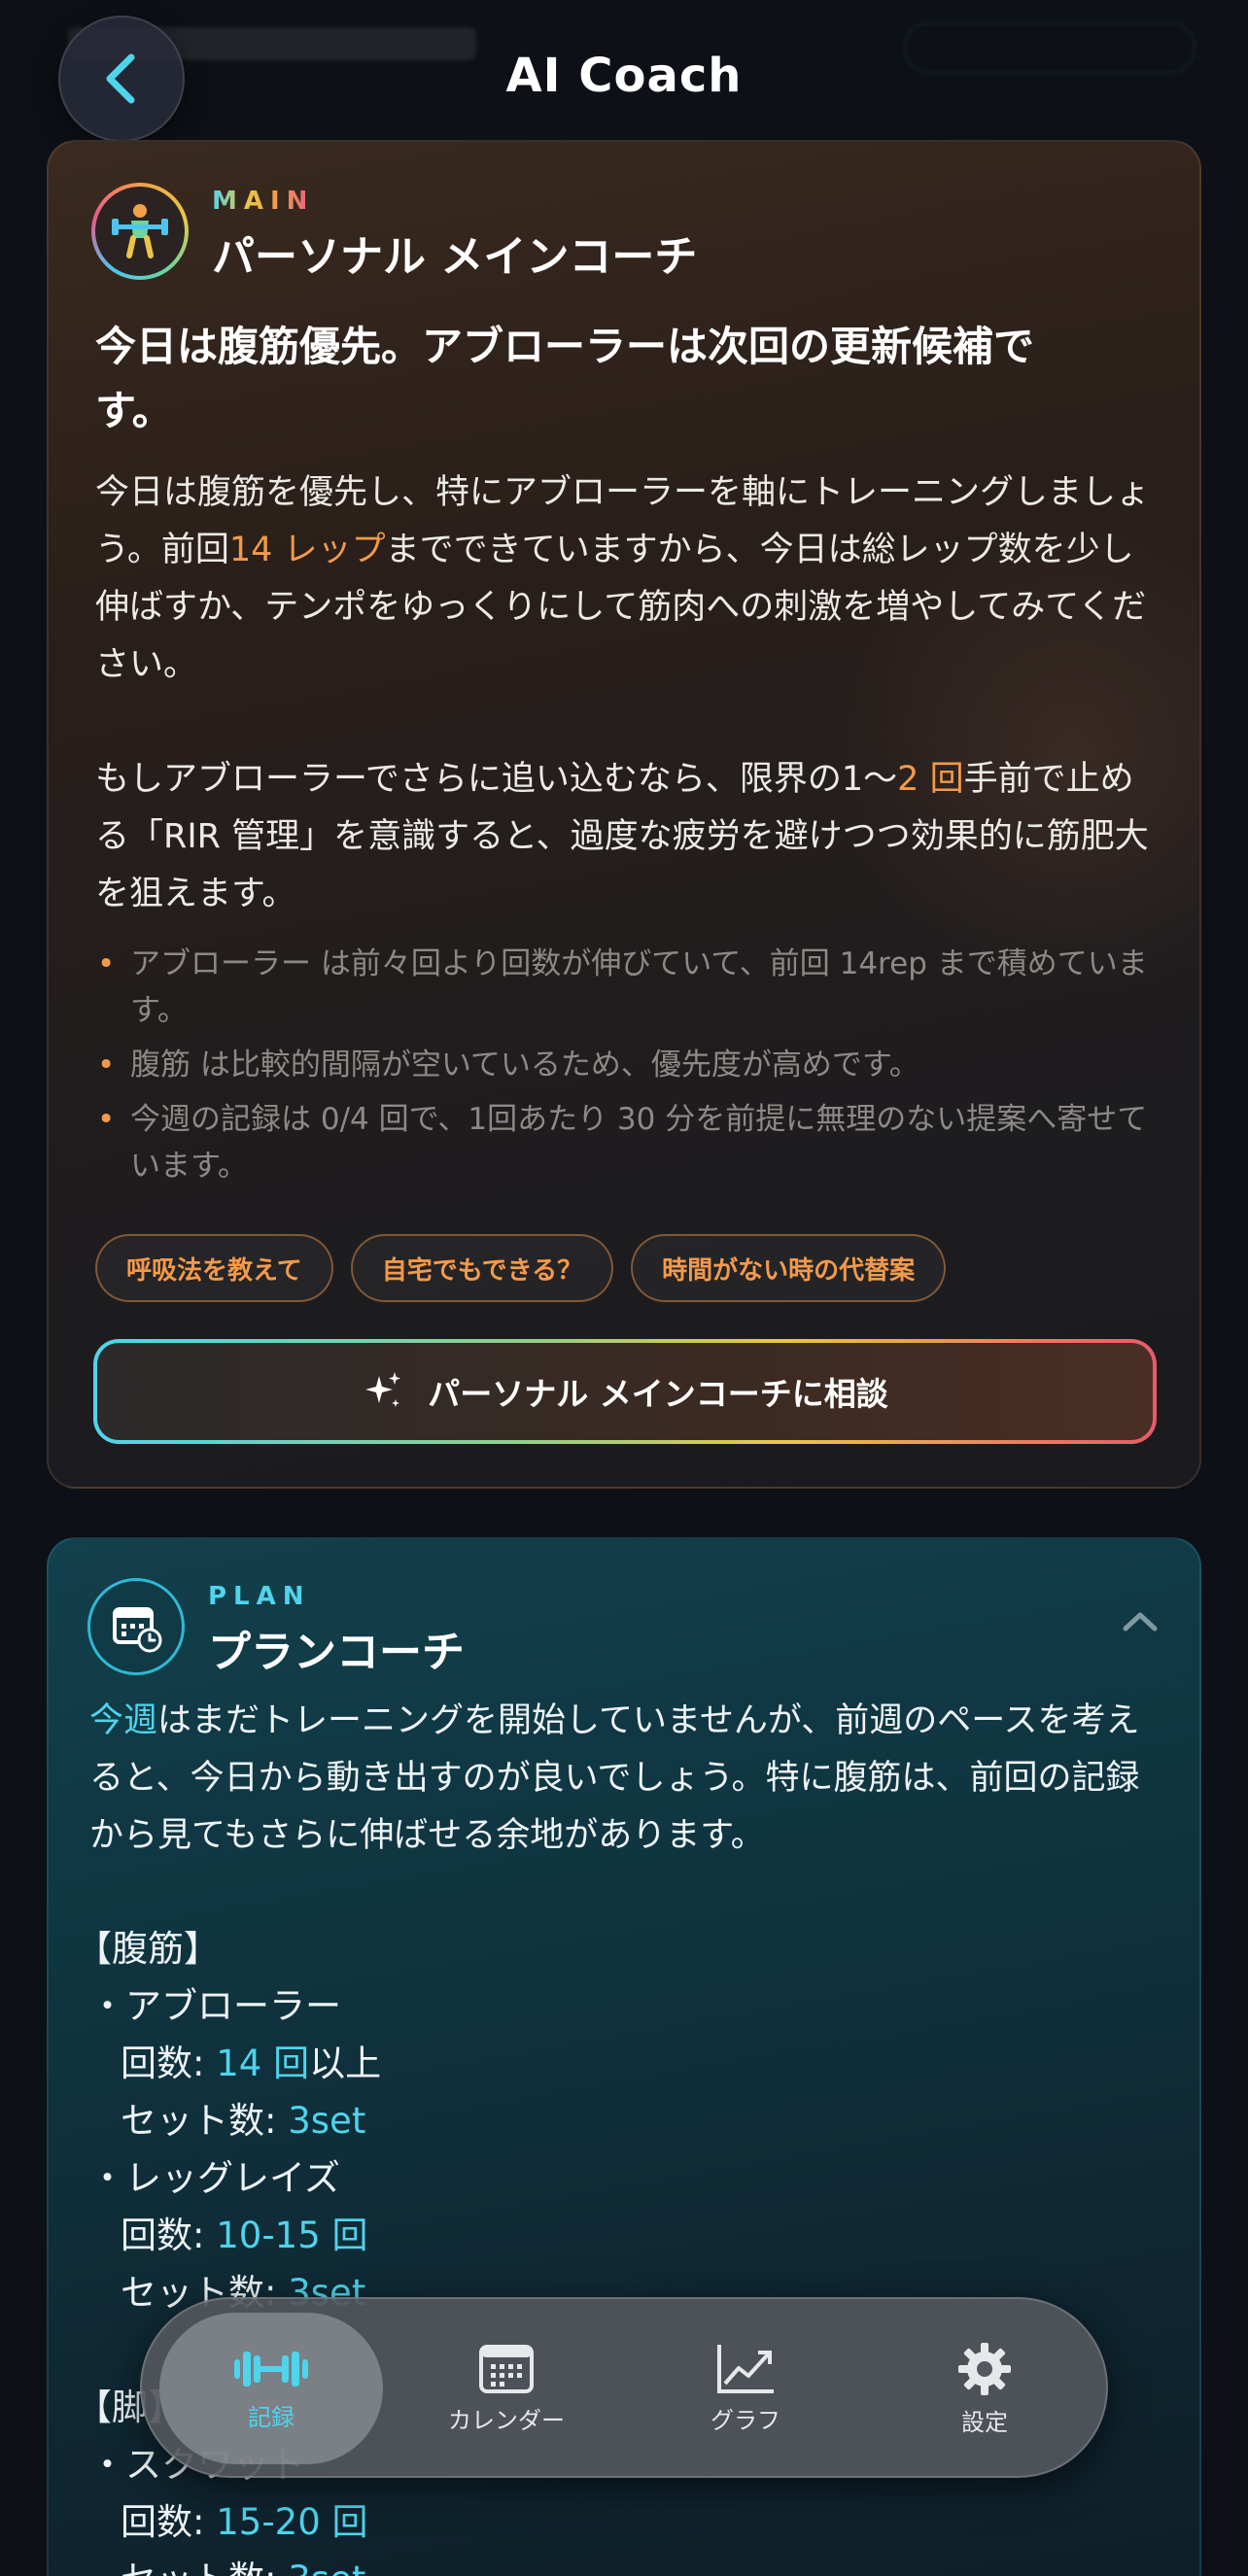 The width and height of the screenshot is (1248, 2576). I want to click on tab-graph: グラフ, so click(745, 2388).